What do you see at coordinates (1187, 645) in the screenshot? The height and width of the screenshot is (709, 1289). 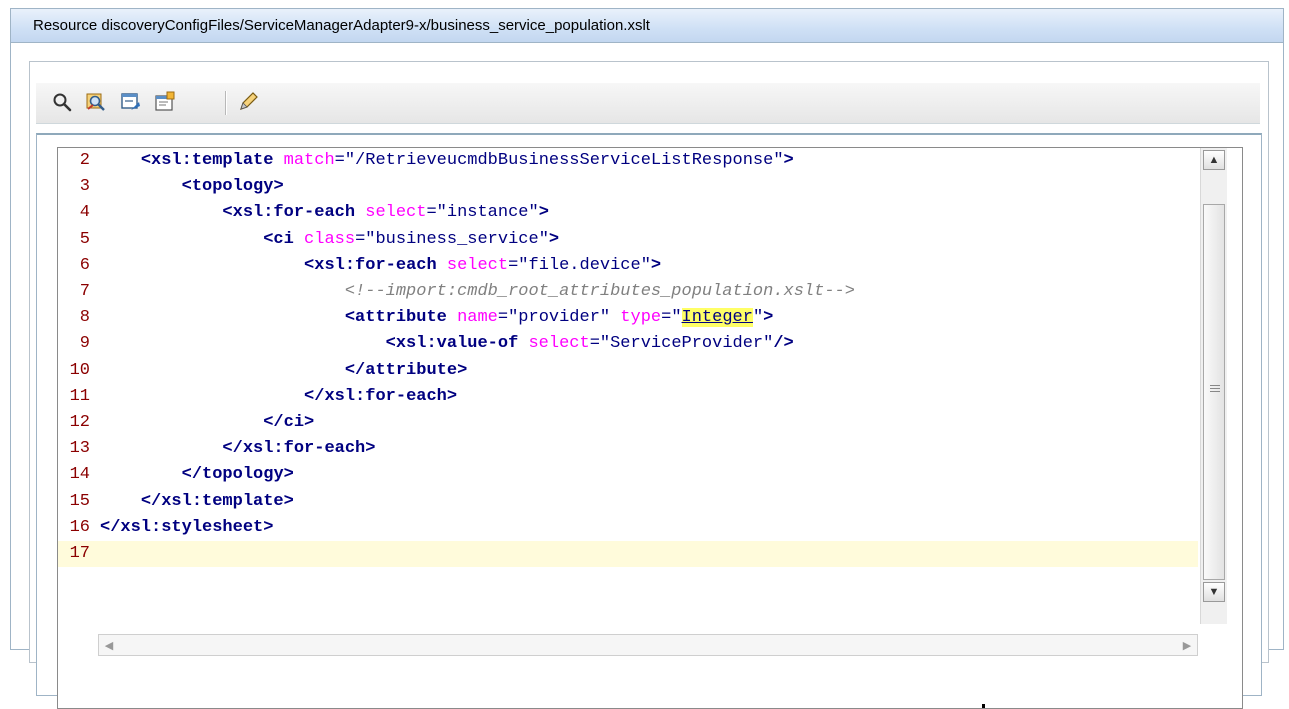 I see `scroll-right-button: ▶` at bounding box center [1187, 645].